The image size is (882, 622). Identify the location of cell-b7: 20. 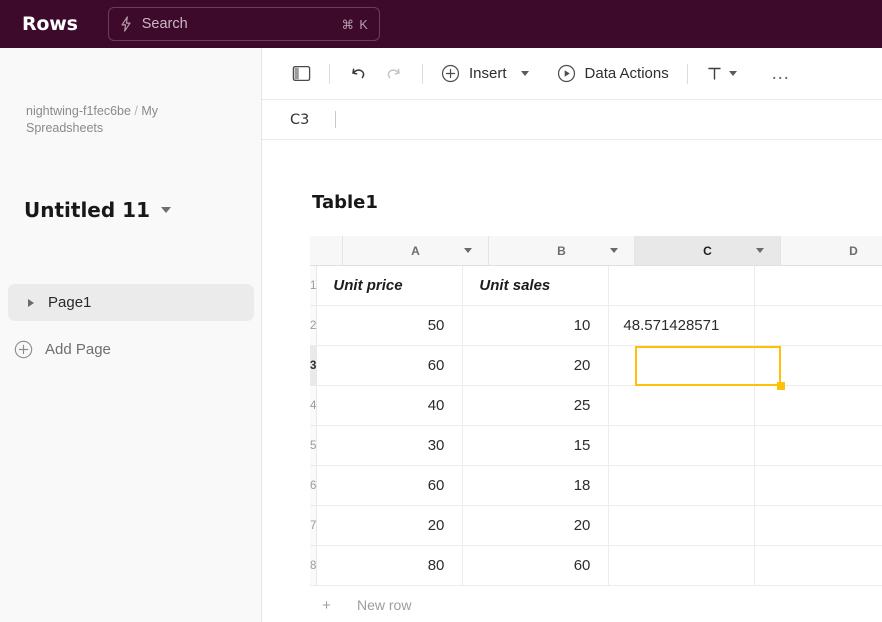
(536, 526).